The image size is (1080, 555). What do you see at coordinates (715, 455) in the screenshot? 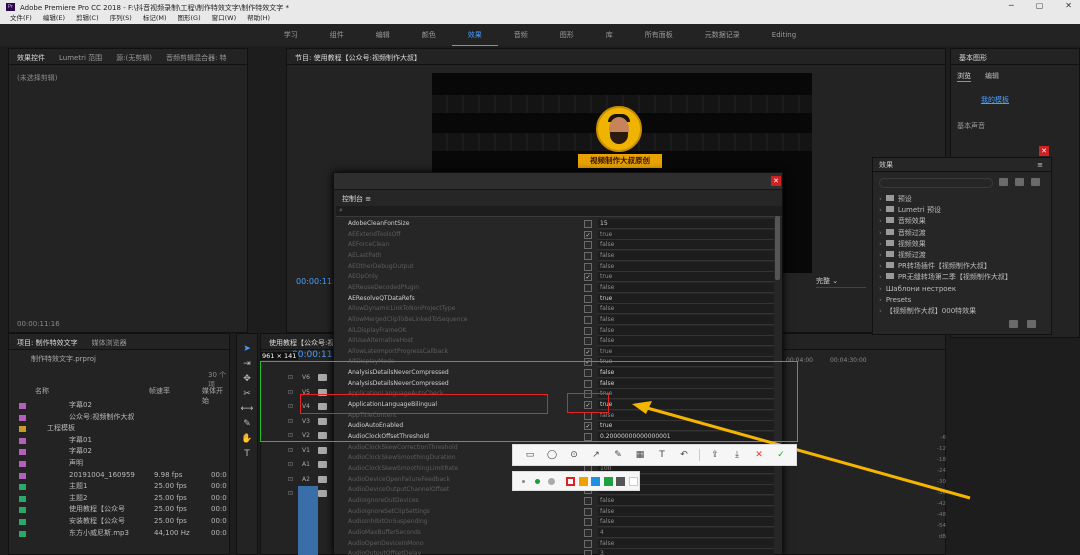
I see `share-icon: ⇪` at bounding box center [715, 455].